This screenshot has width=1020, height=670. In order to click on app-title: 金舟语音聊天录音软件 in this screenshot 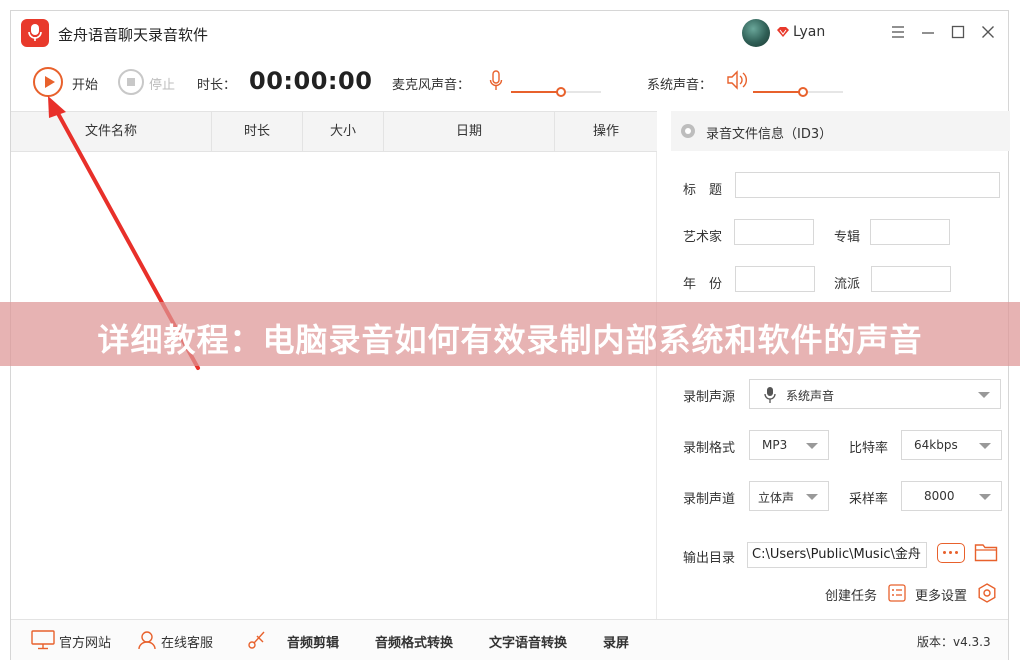, I will do `click(133, 35)`.